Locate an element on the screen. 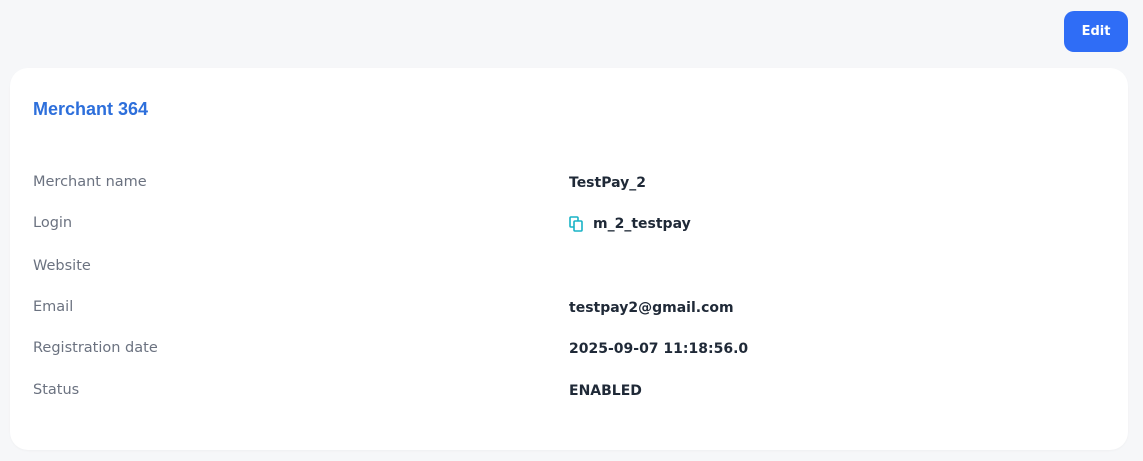  field-label-status: Status is located at coordinates (56, 390).